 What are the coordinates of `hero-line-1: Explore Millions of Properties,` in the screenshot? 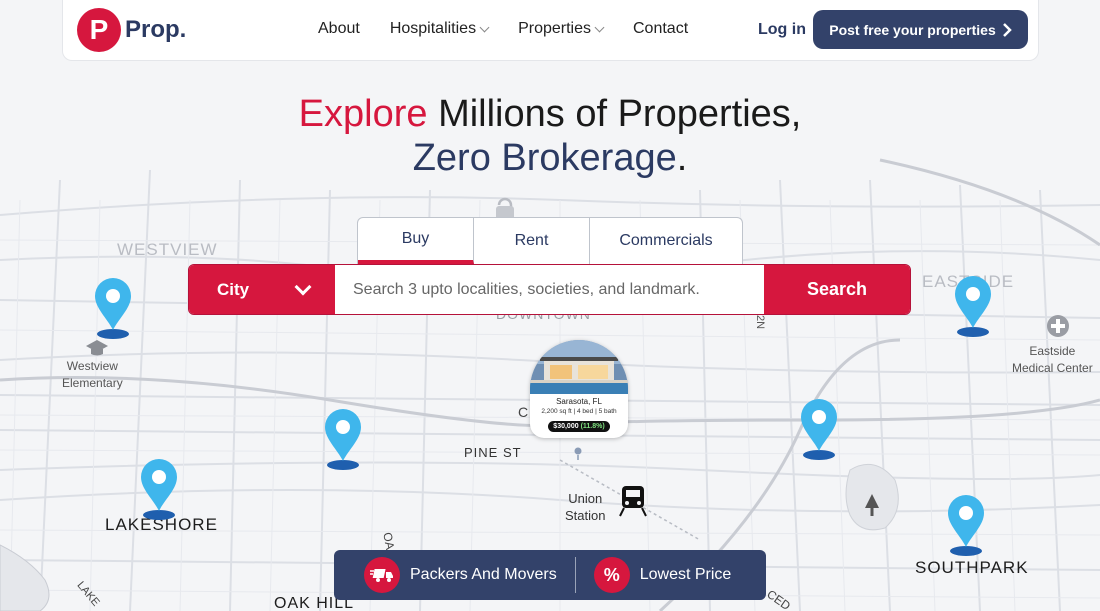 It's located at (550, 114).